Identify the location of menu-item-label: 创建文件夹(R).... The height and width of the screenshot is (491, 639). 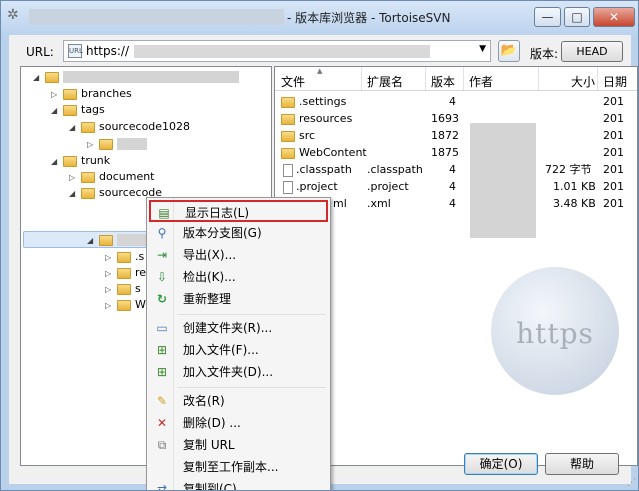
(228, 328).